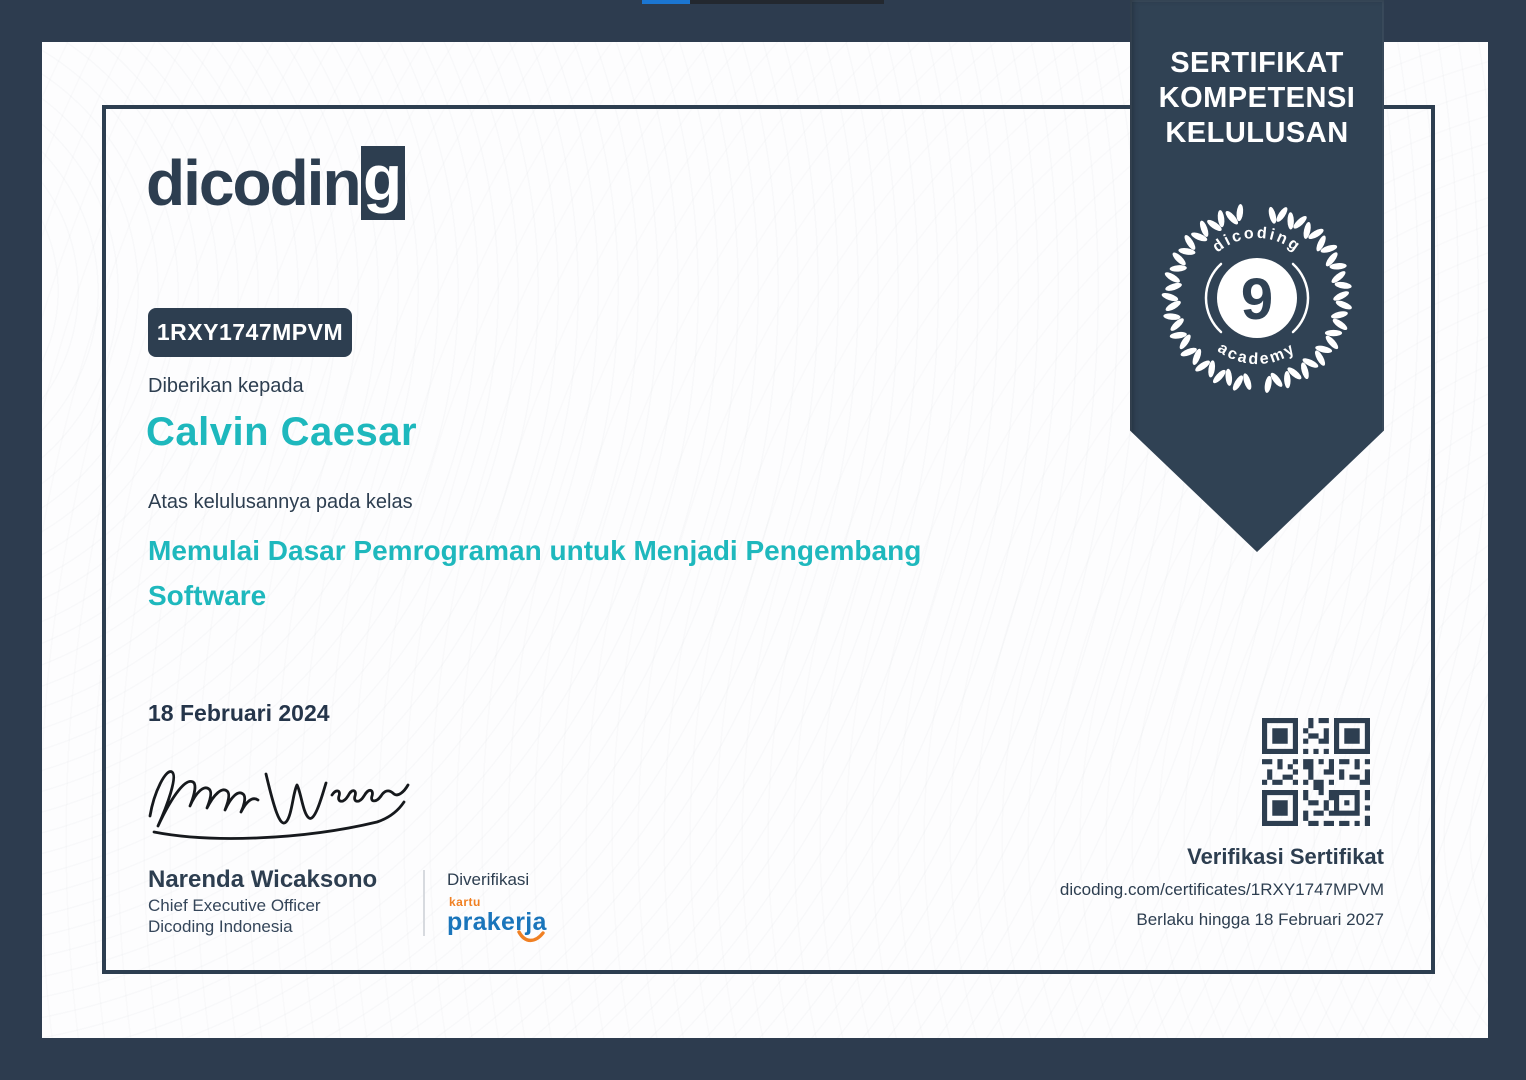 The height and width of the screenshot is (1080, 1526). I want to click on top-edge-dark-strip, so click(787, 2).